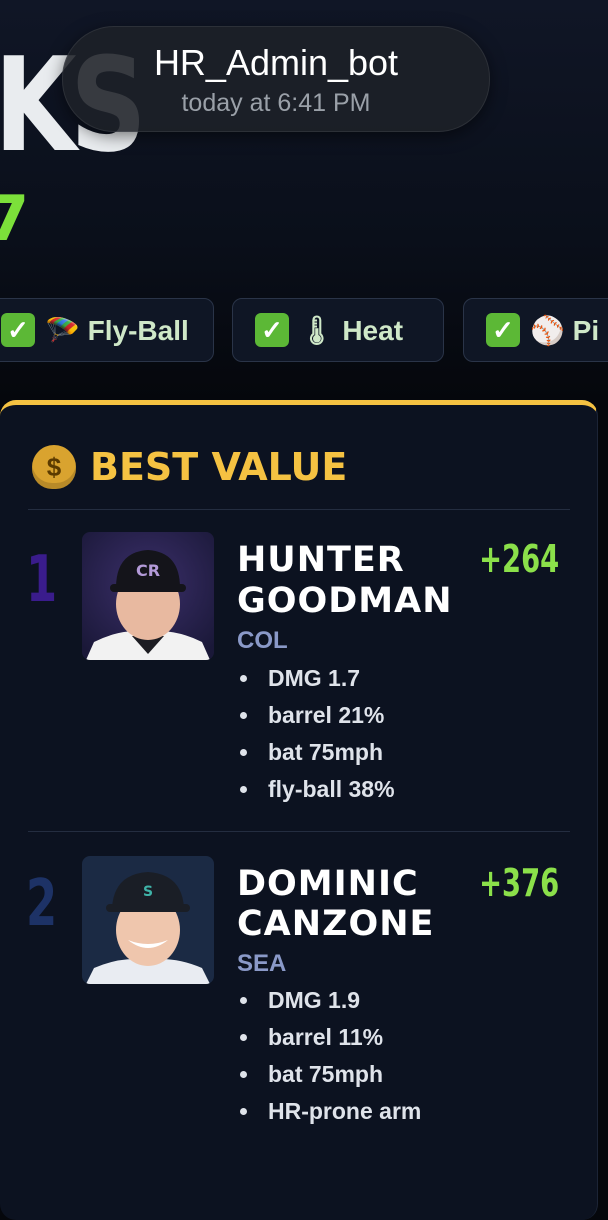 The width and height of the screenshot is (608, 1220). I want to click on player-name-last: GOODMAN, so click(345, 601).